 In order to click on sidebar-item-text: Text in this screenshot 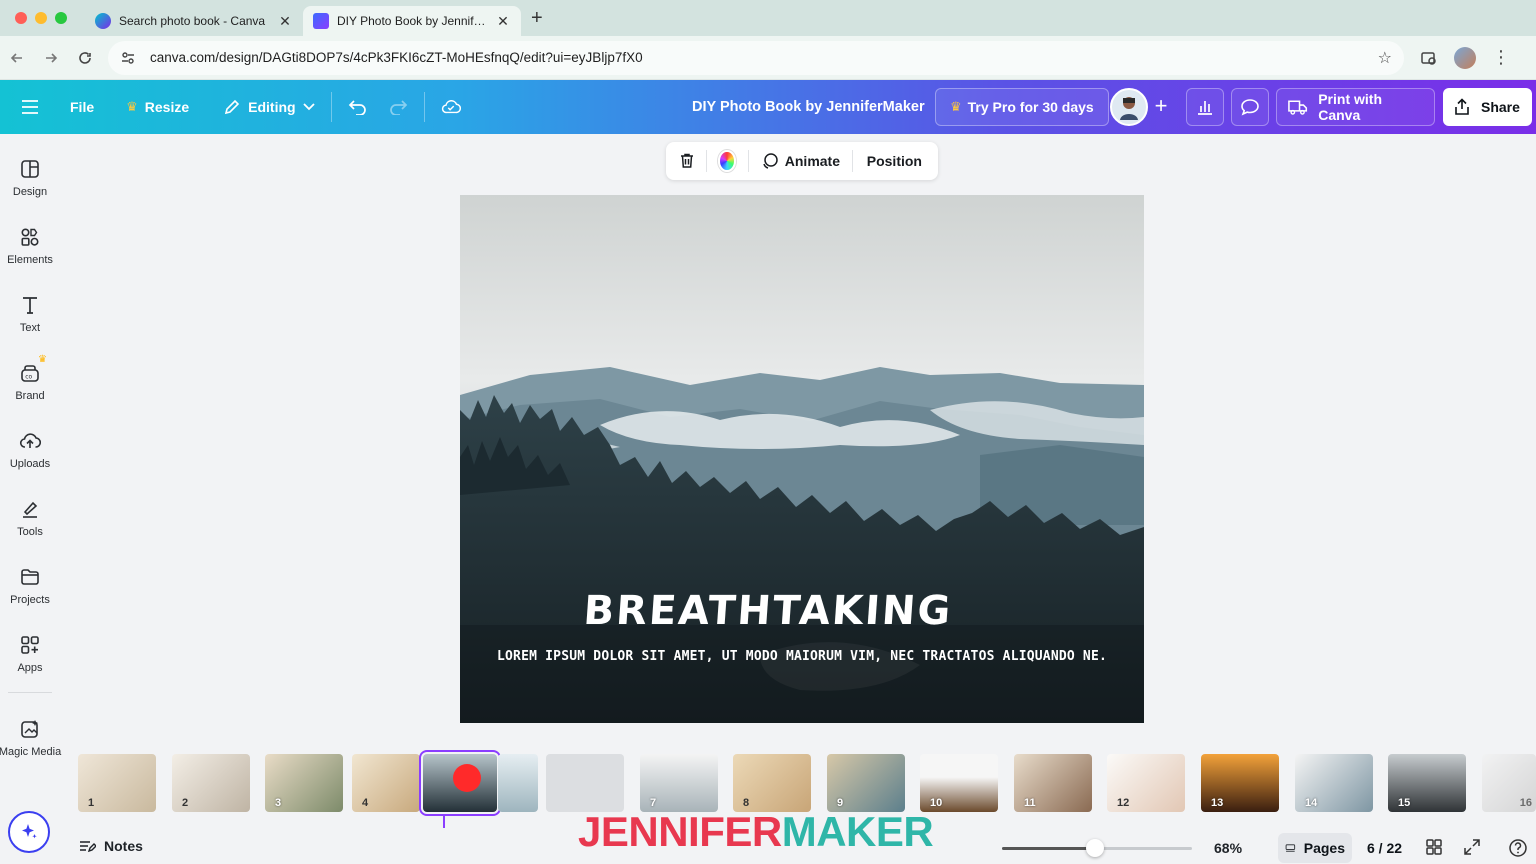, I will do `click(30, 314)`.